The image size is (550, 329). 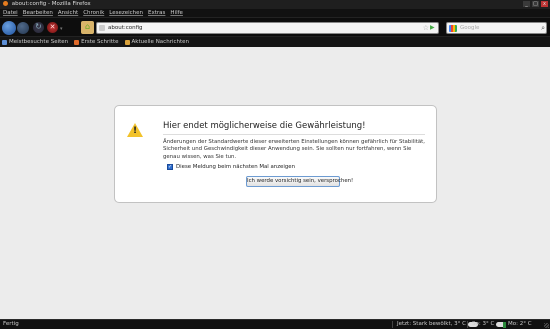 I want to click on bookmark-getting-started: Erste Schritte, so click(x=96, y=42).